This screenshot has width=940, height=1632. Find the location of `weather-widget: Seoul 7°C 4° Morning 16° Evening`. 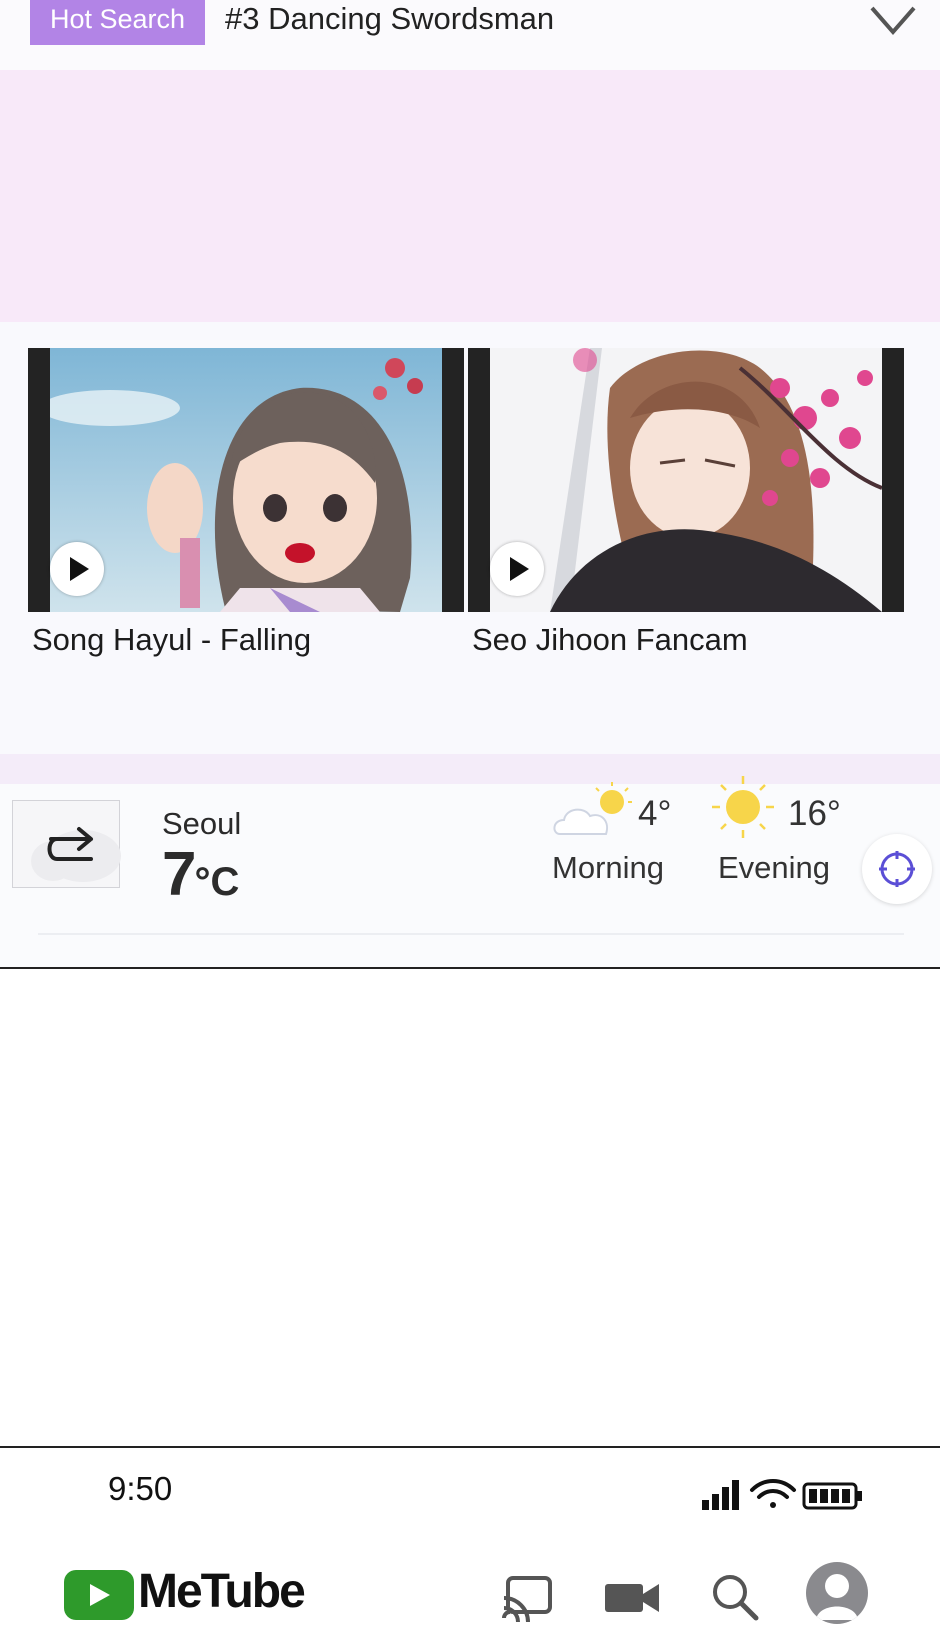

weather-widget: Seoul 7°C 4° Morning 16° Evening is located at coordinates (470, 872).